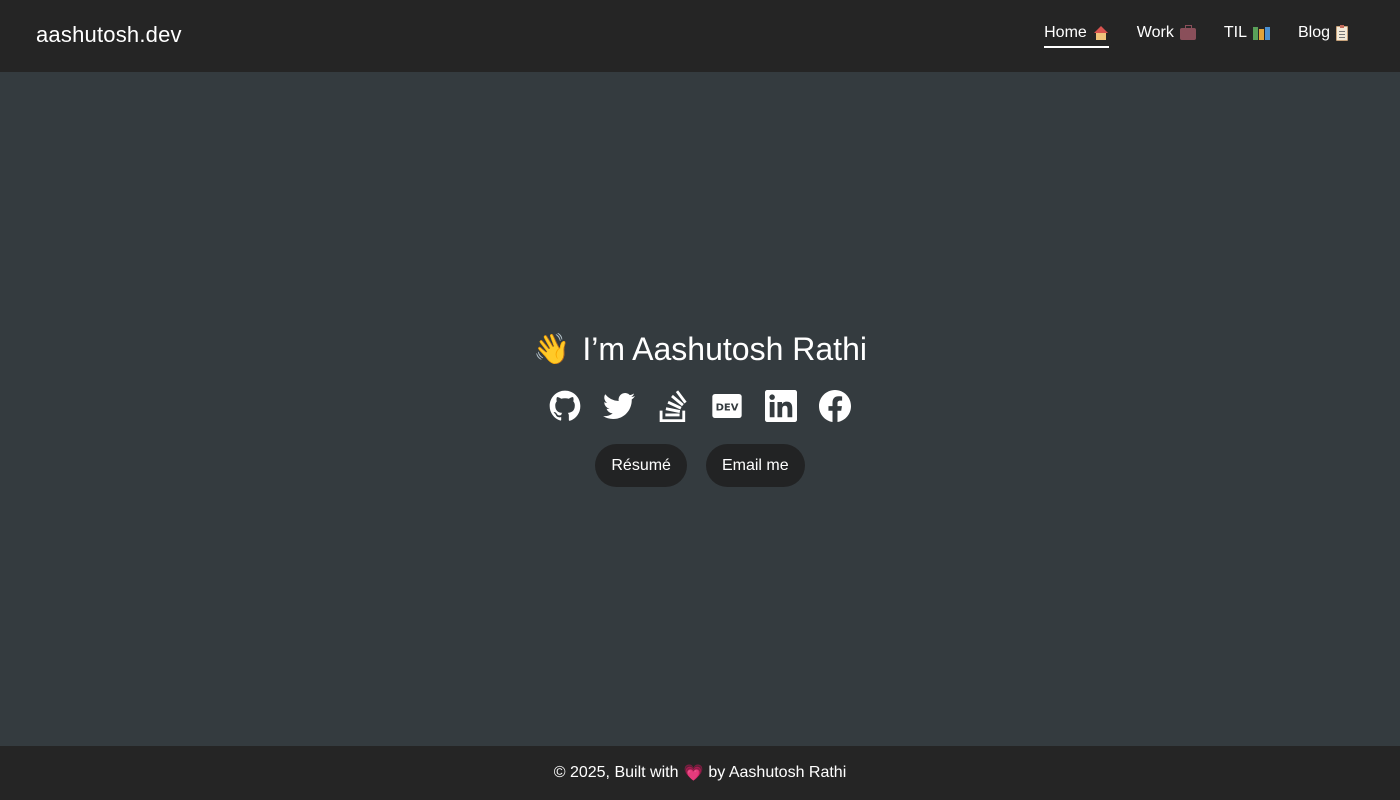 Image resolution: width=1400 pixels, height=800 pixels. I want to click on dev-to-icon: DEV, so click(727, 406).